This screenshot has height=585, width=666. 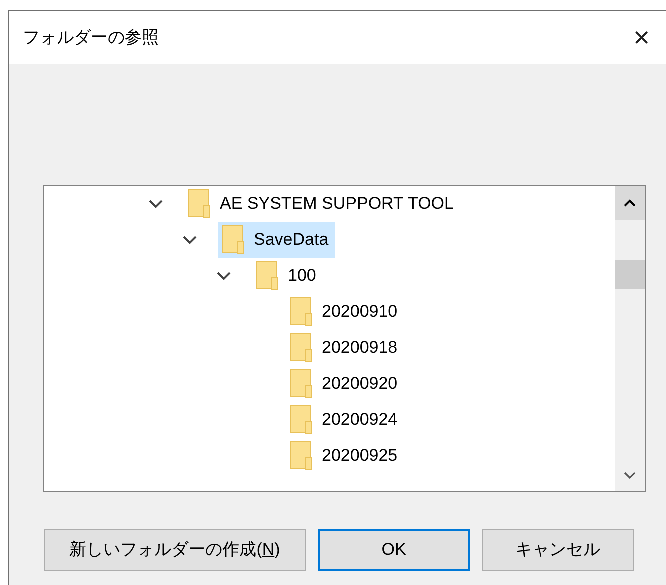 What do you see at coordinates (276, 240) in the screenshot?
I see `folder-item: SaveData` at bounding box center [276, 240].